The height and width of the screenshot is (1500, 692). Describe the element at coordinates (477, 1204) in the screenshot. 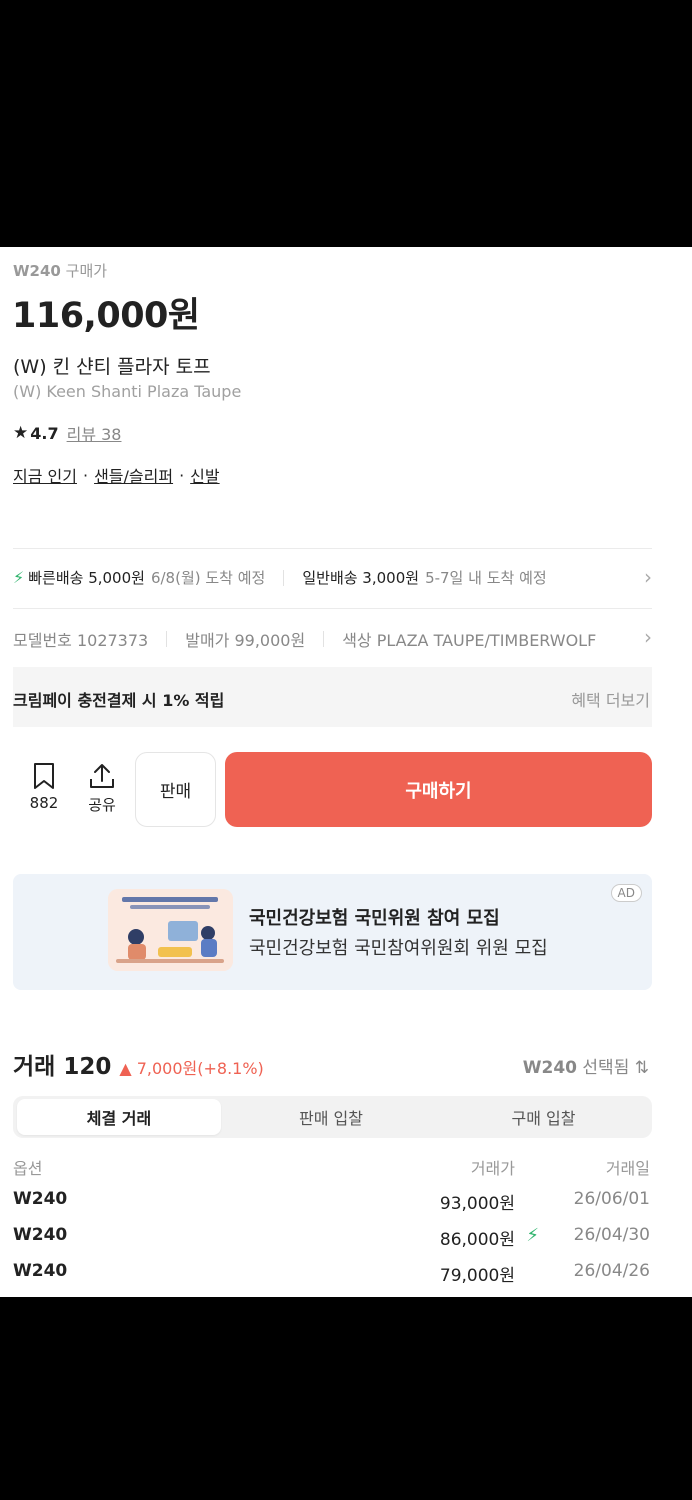

I see `row-price: 93,000원` at that location.